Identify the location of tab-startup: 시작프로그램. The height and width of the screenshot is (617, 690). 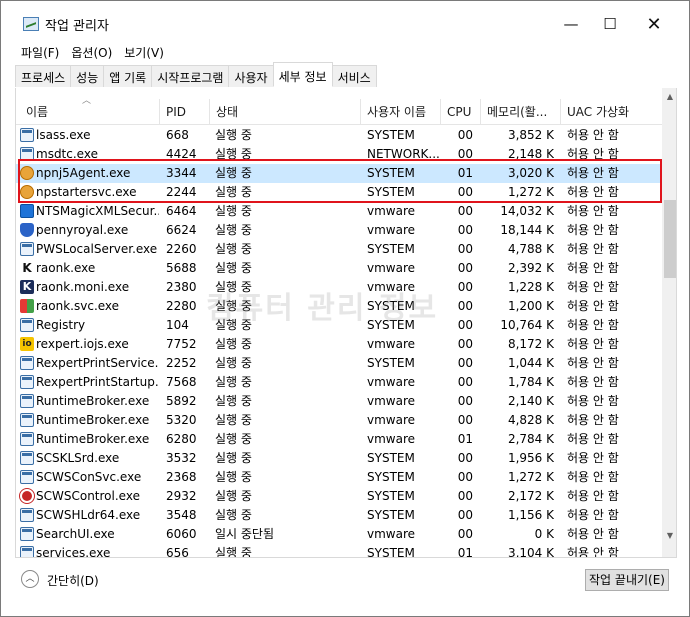
(190, 76).